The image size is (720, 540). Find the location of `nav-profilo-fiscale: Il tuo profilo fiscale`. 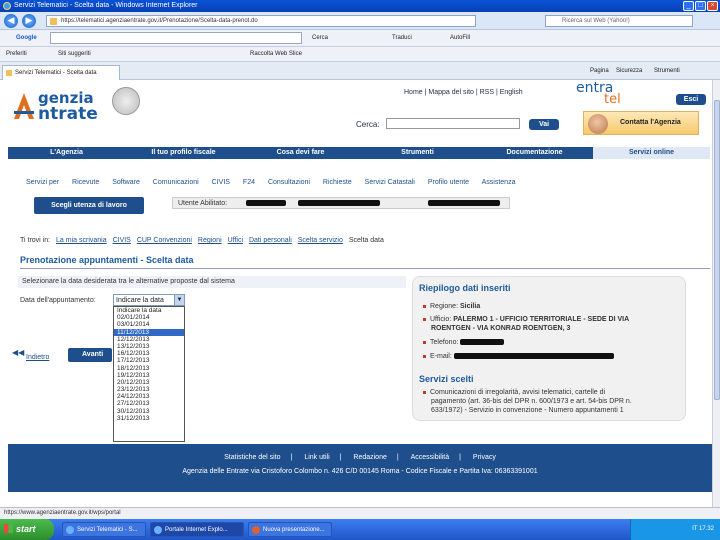

nav-profilo-fiscale: Il tuo profilo fiscale is located at coordinates (183, 153).